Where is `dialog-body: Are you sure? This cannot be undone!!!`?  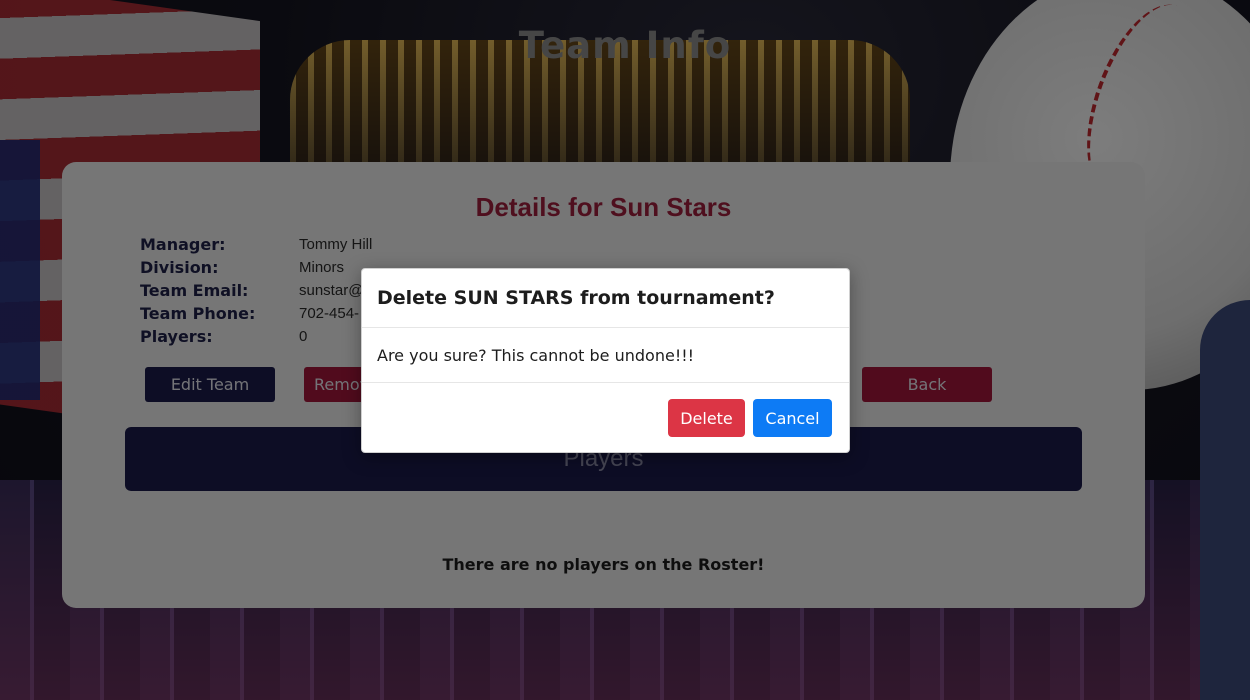 dialog-body: Are you sure? This cannot be undone!!! is located at coordinates (605, 355).